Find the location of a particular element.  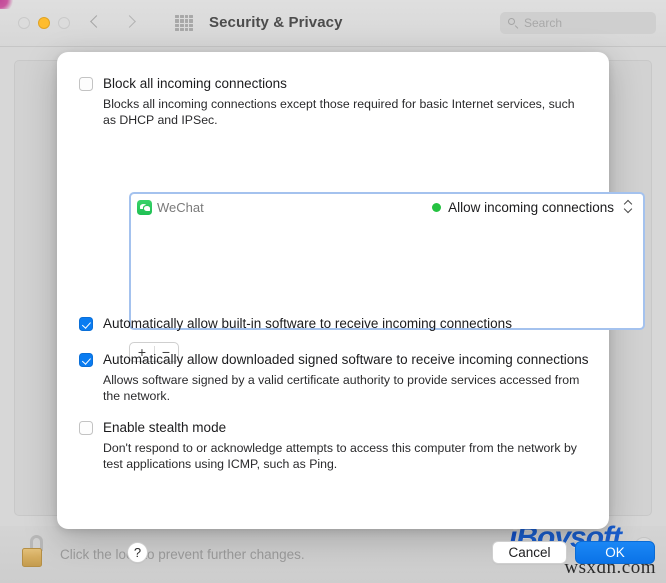

navigation-arrows is located at coordinates (113, 23).